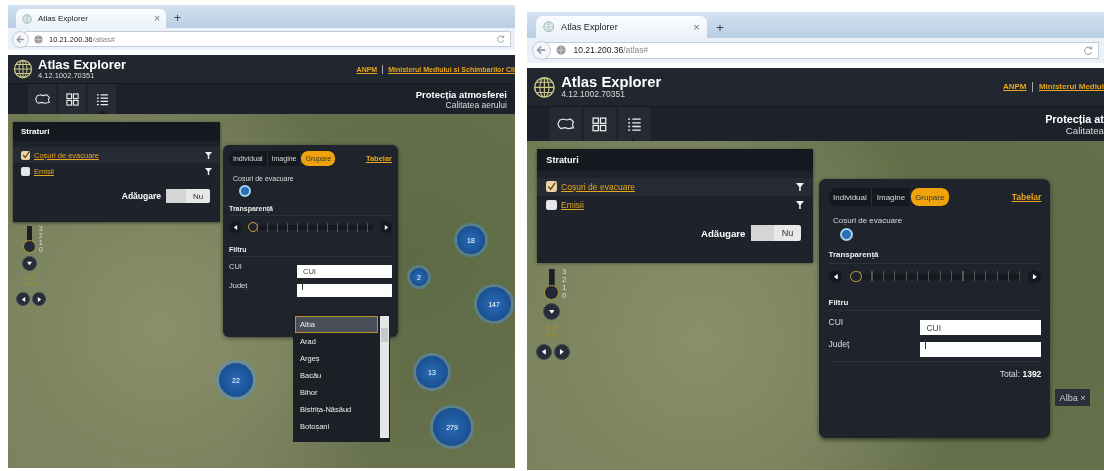 This screenshot has height=471, width=1104. I want to click on reload-icon, so click(1088, 50).